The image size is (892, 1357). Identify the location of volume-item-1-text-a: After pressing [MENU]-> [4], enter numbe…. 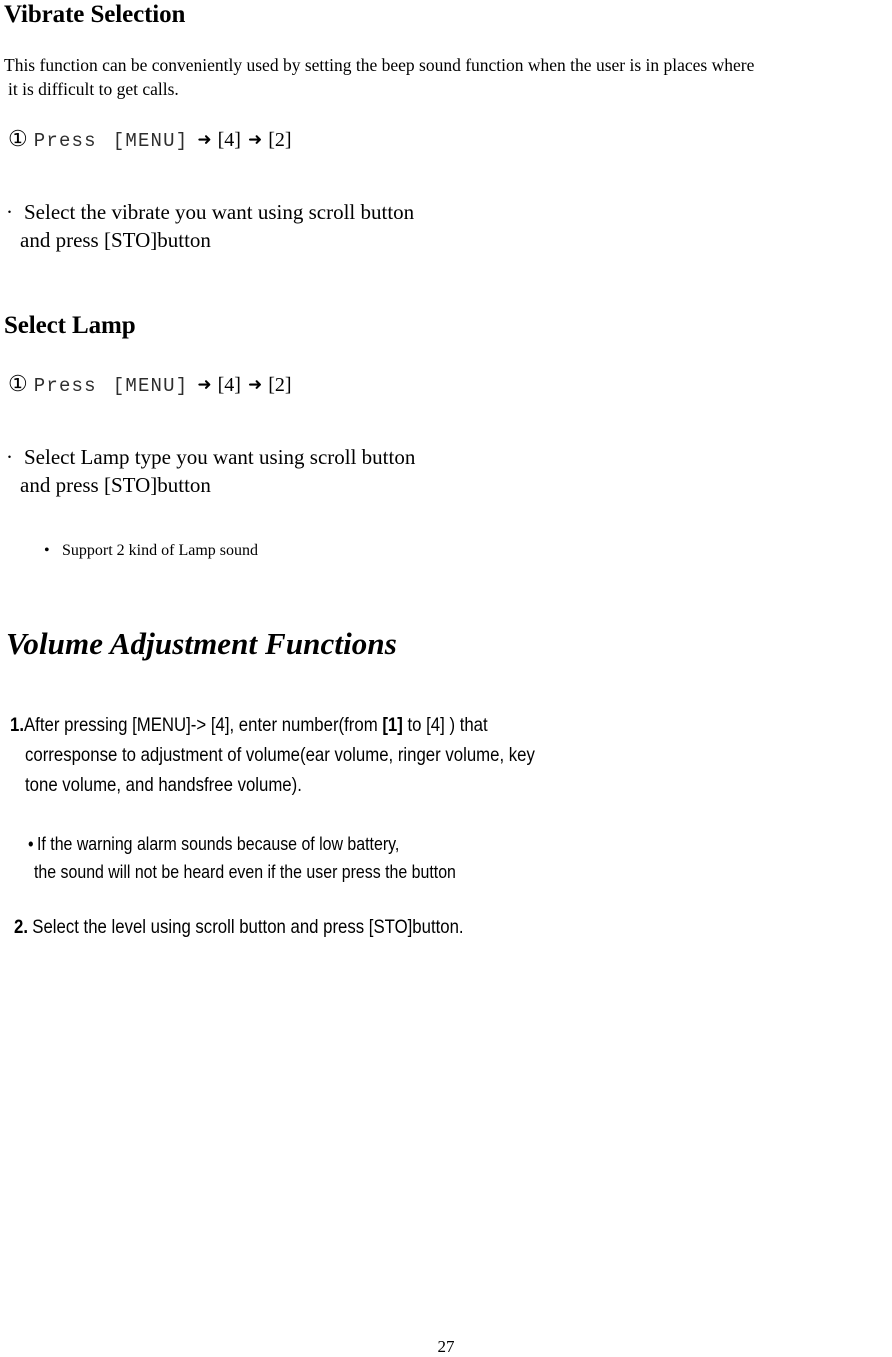
(203, 725).